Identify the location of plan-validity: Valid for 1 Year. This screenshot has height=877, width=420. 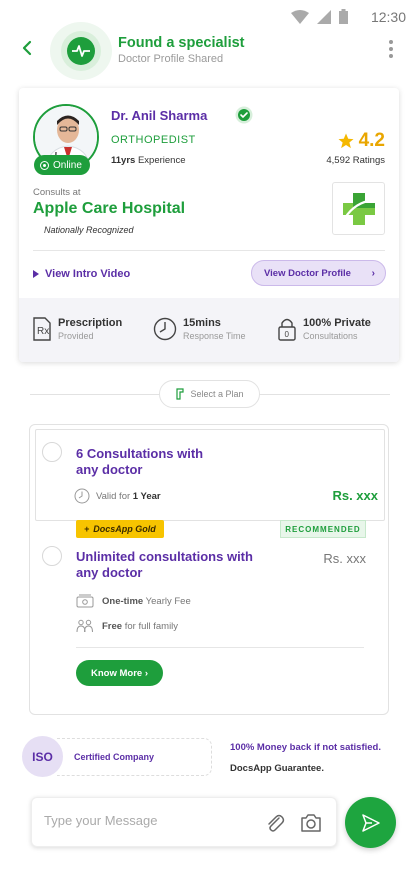
(117, 496).